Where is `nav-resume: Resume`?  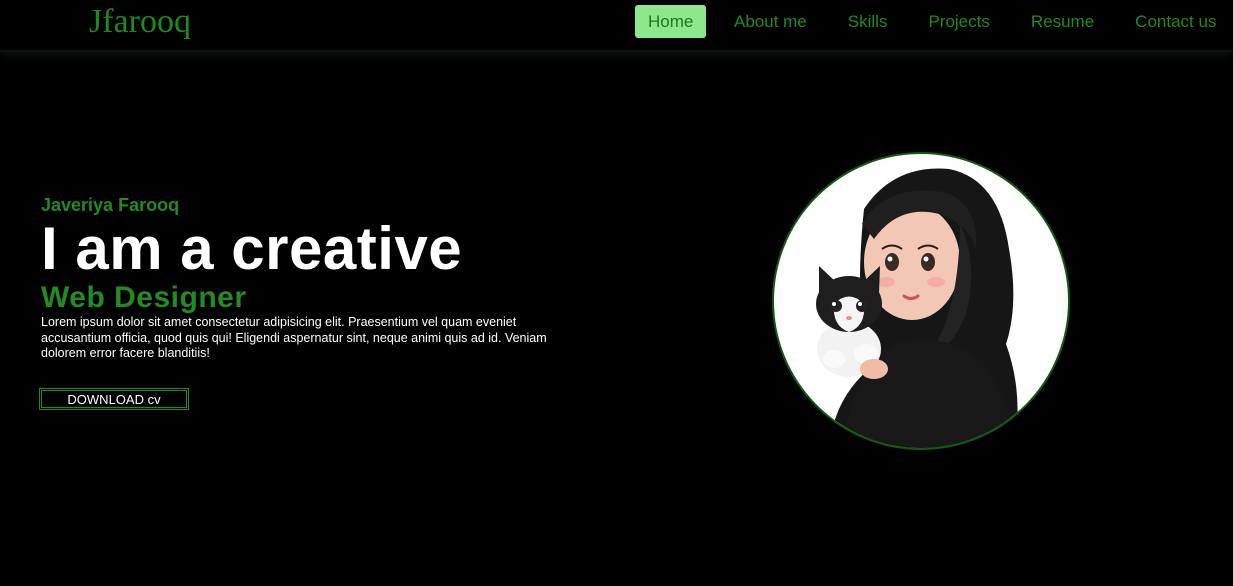
nav-resume: Resume is located at coordinates (1062, 21).